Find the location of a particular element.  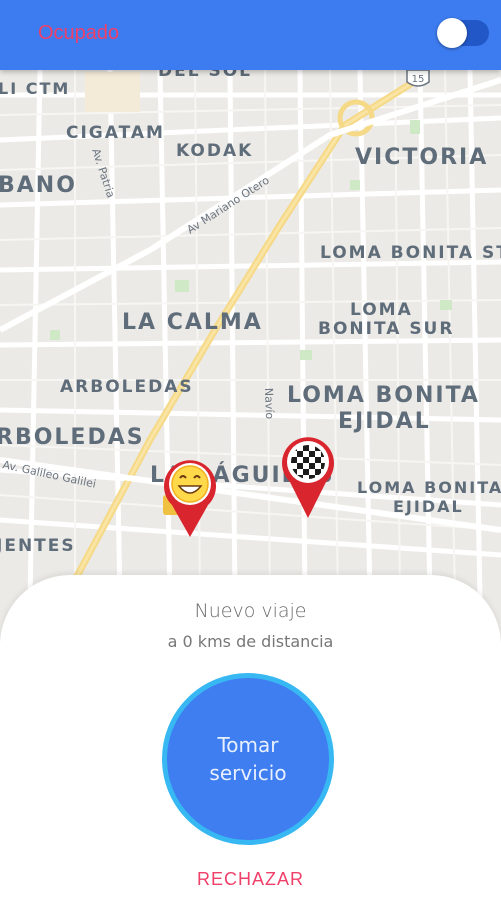

toggle-knob is located at coordinates (452, 33).